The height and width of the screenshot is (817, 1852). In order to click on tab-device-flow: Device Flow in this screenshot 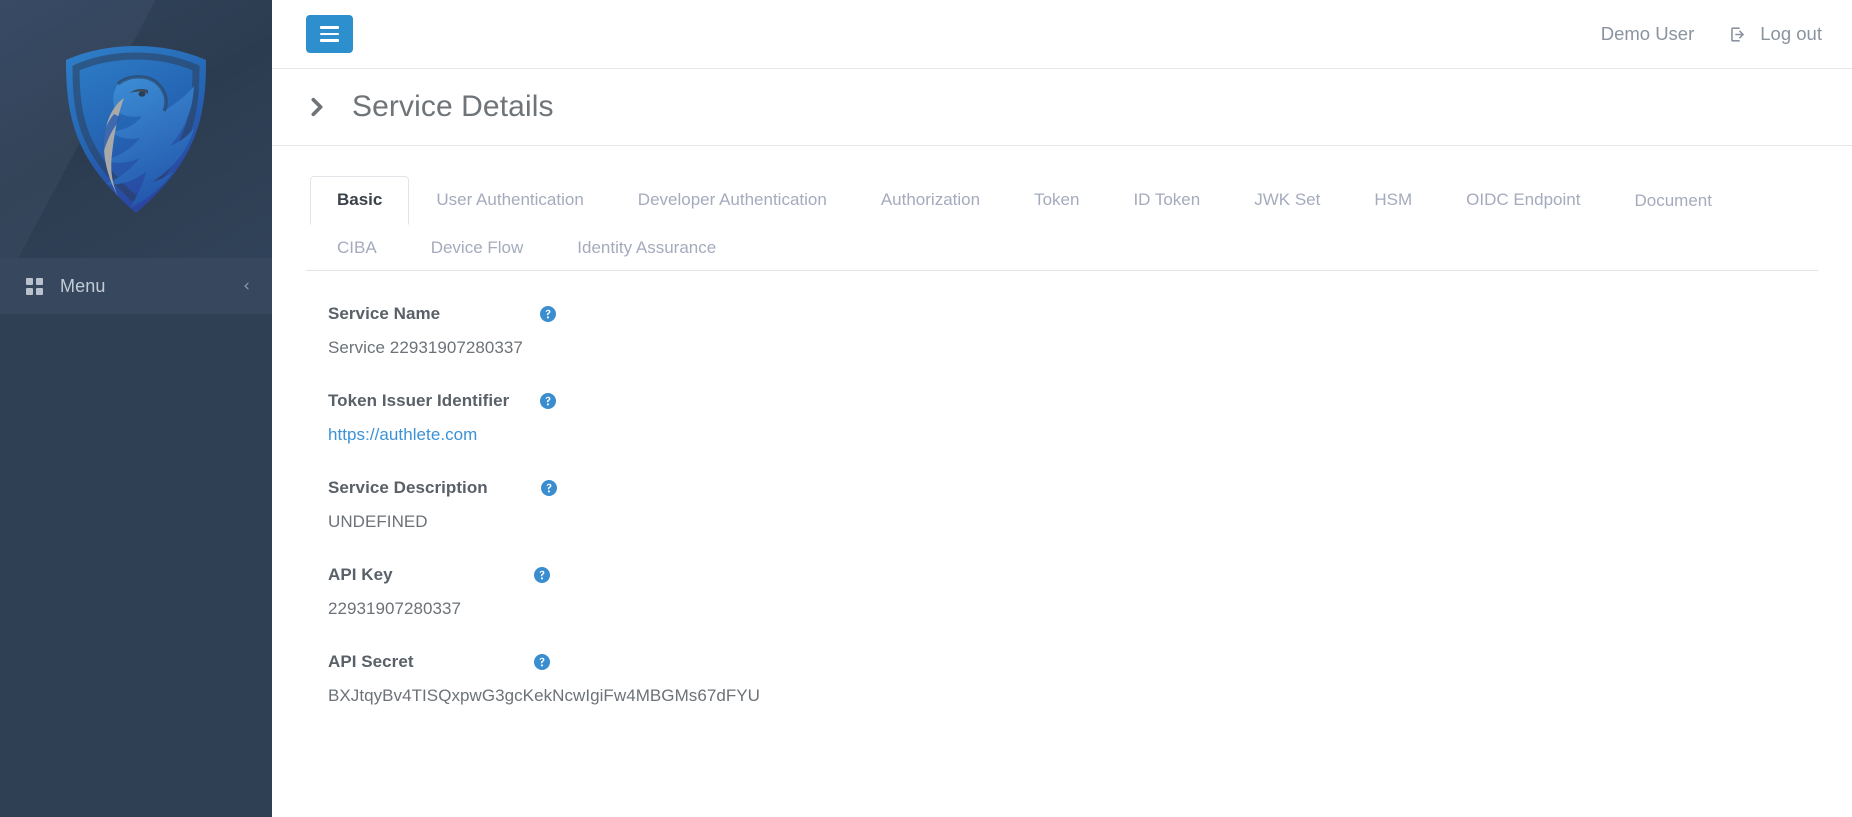, I will do `click(477, 248)`.